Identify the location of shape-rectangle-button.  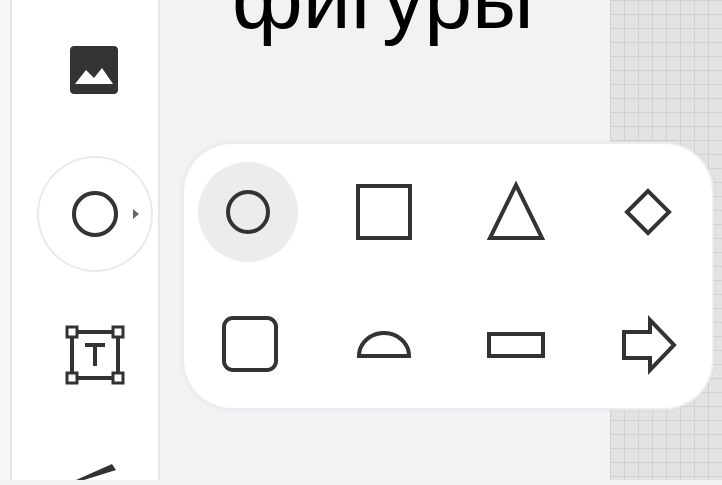
(516, 344).